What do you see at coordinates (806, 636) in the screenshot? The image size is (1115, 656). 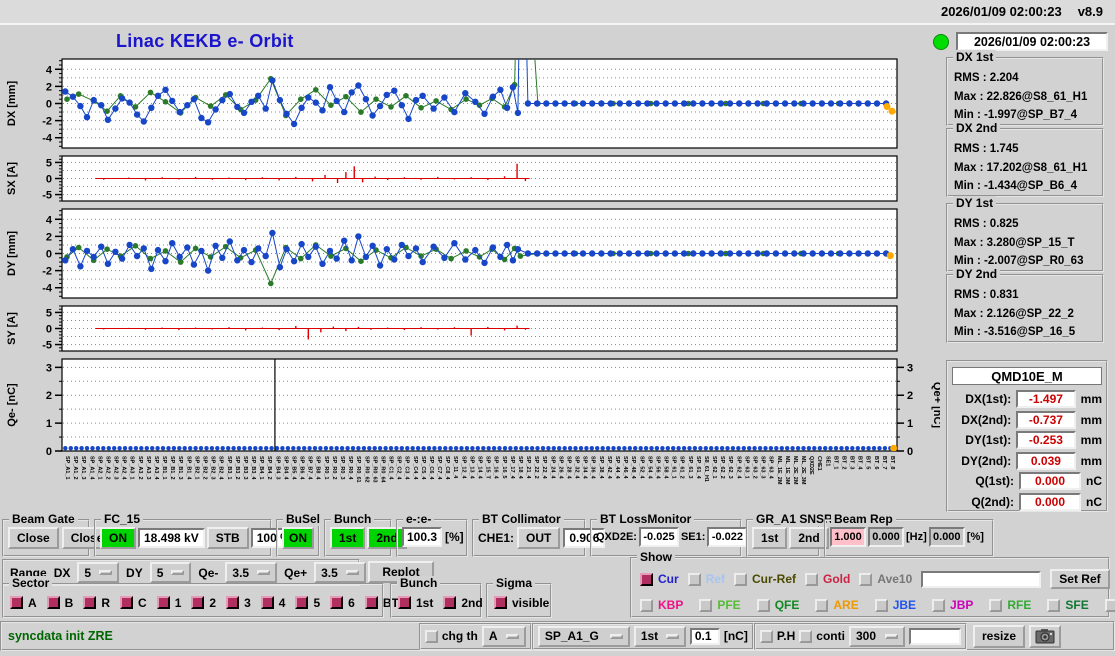 I see `conti-checkbox` at bounding box center [806, 636].